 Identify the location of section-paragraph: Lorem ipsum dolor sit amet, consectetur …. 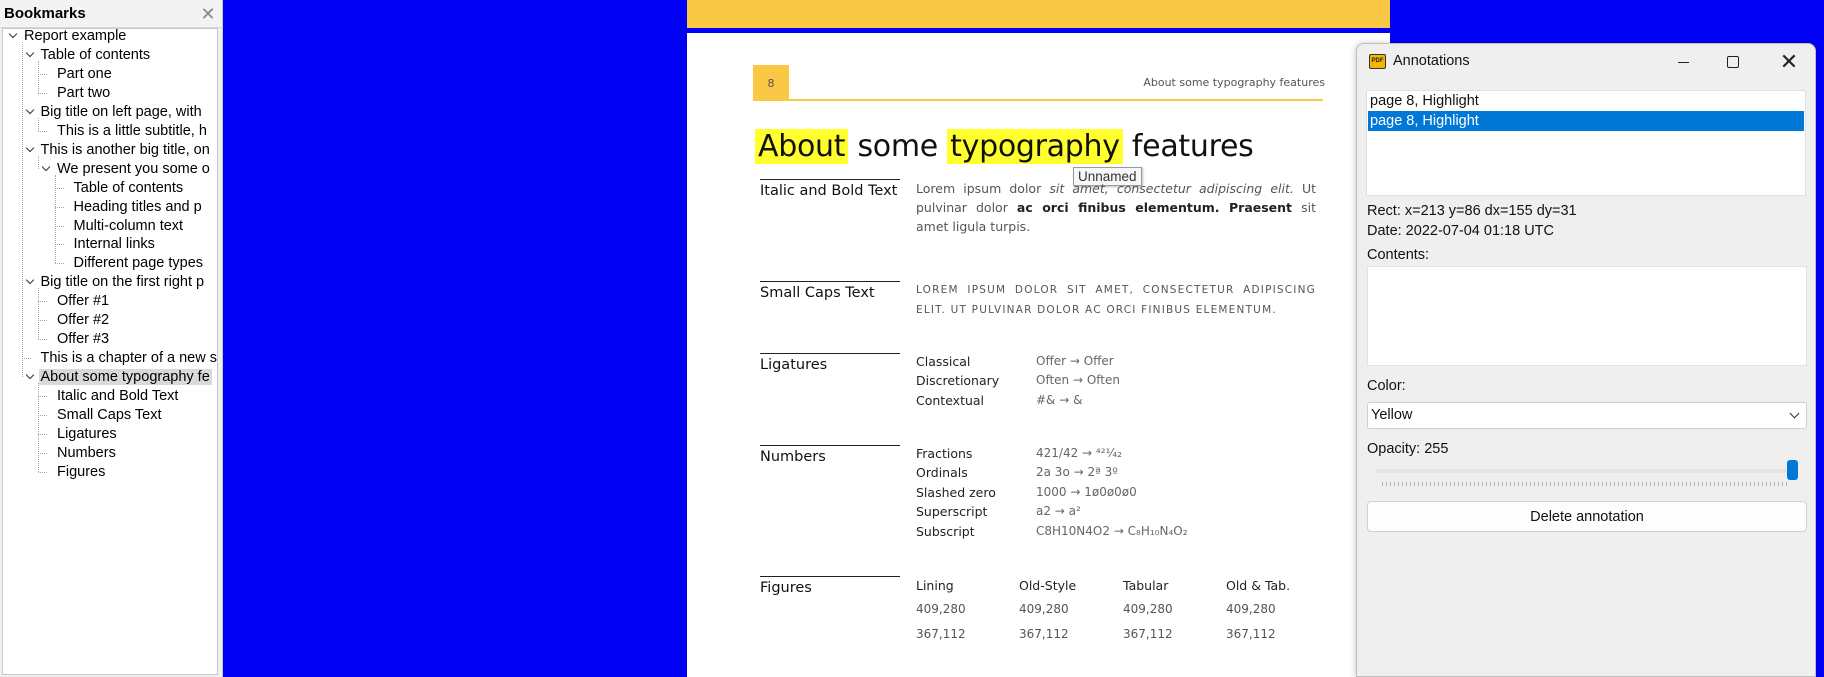
(1116, 207).